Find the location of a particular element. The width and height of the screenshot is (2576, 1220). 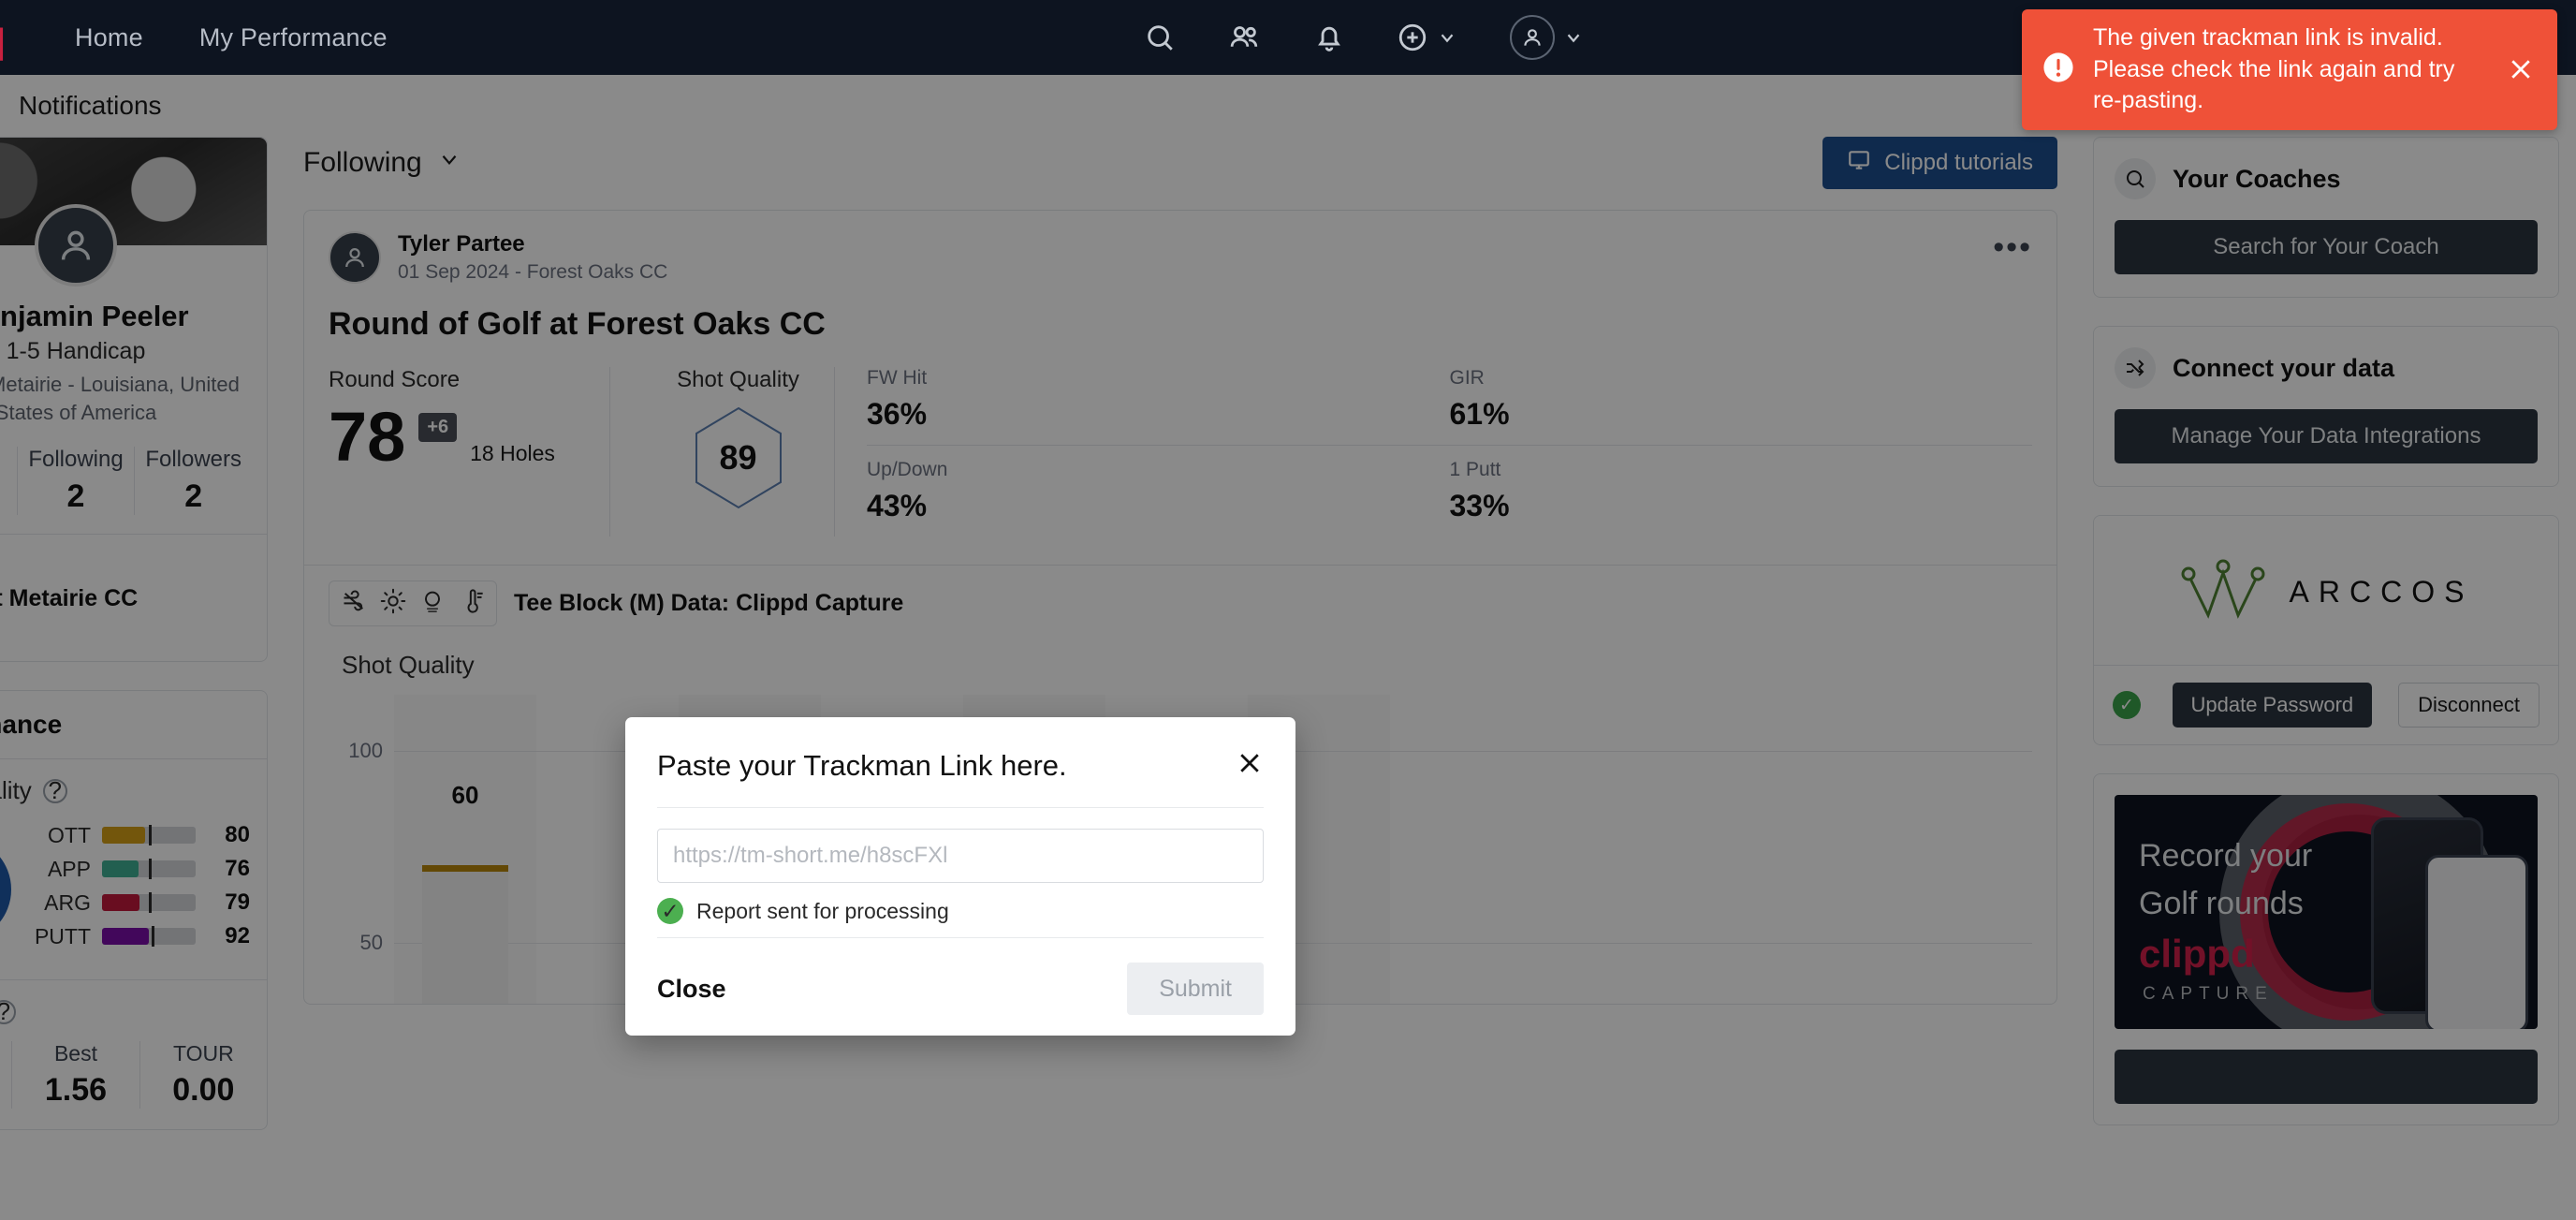

plus-circle-icon is located at coordinates (1412, 37).